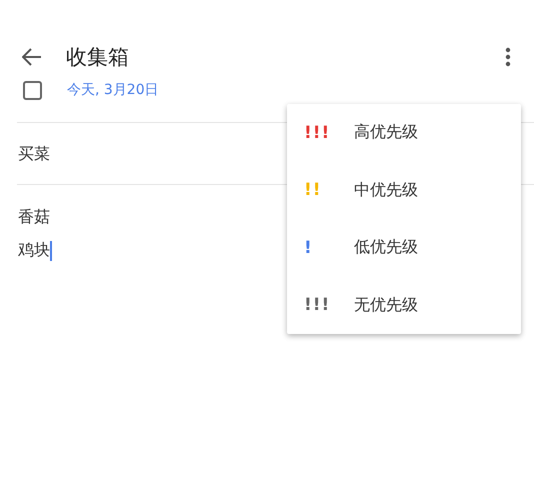  What do you see at coordinates (404, 305) in the screenshot?
I see `priority-option: !!! 无优先级` at bounding box center [404, 305].